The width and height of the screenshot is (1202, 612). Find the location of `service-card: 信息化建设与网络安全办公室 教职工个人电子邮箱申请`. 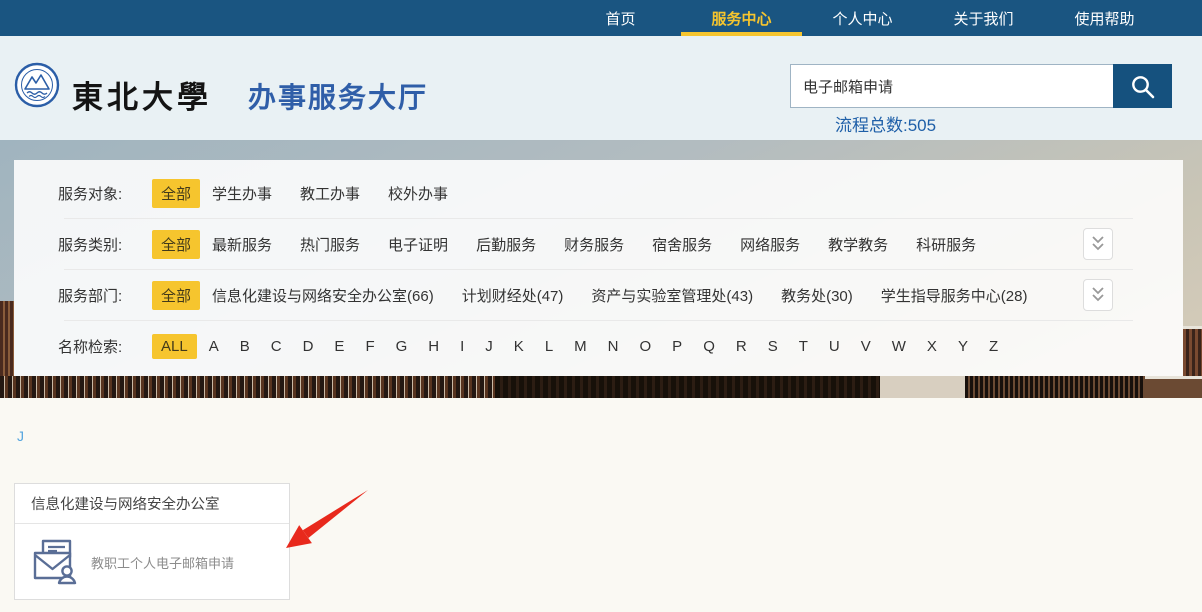

service-card: 信息化建设与网络安全办公室 教职工个人电子邮箱申请 is located at coordinates (152, 541).